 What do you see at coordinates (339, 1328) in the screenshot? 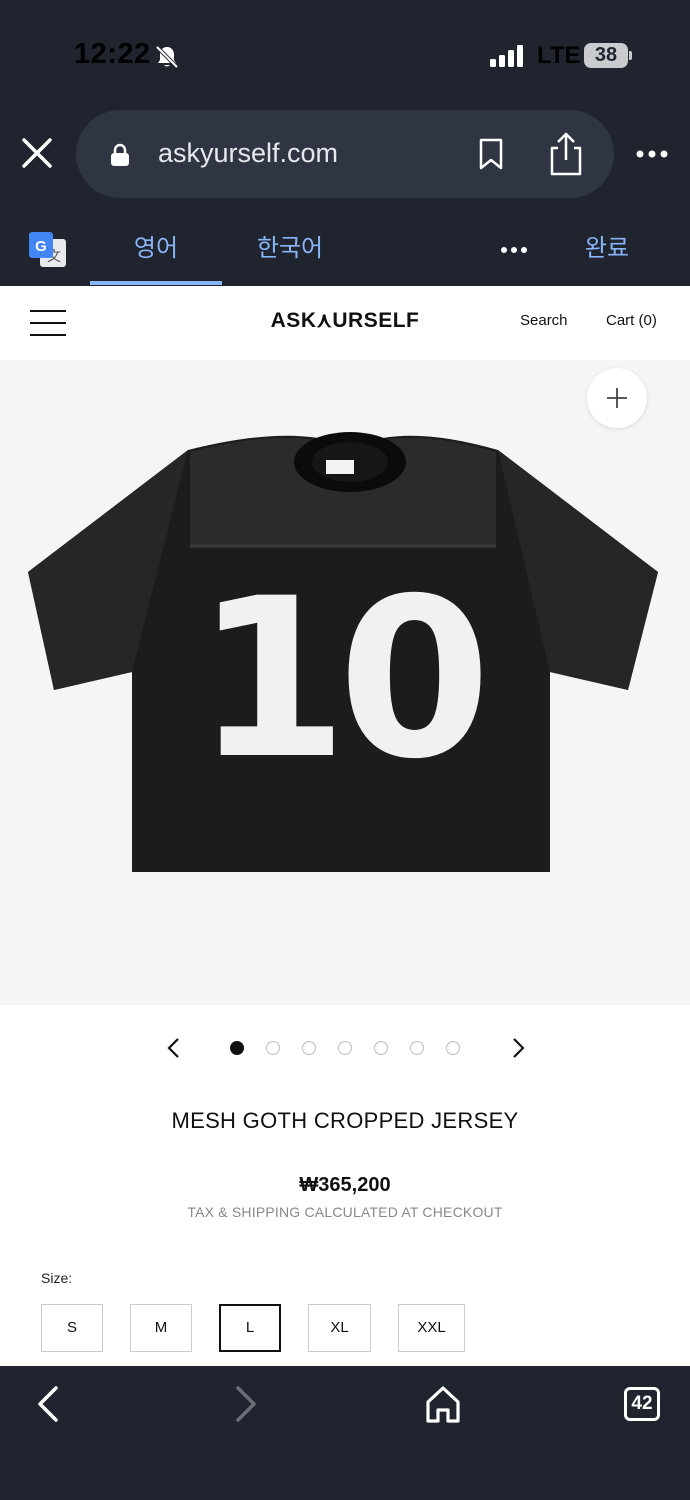
I see `size-option-xl: XL` at bounding box center [339, 1328].